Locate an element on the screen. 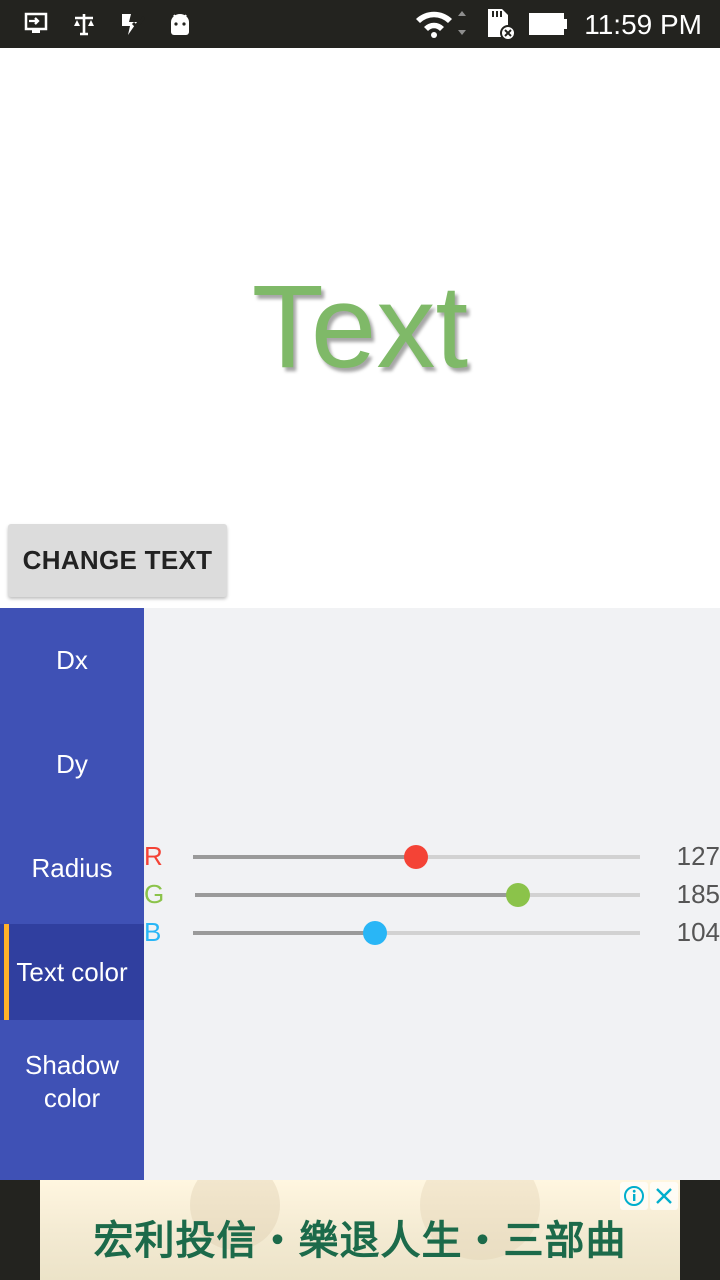 The width and height of the screenshot is (720, 1280). scales-icon is located at coordinates (84, 24).